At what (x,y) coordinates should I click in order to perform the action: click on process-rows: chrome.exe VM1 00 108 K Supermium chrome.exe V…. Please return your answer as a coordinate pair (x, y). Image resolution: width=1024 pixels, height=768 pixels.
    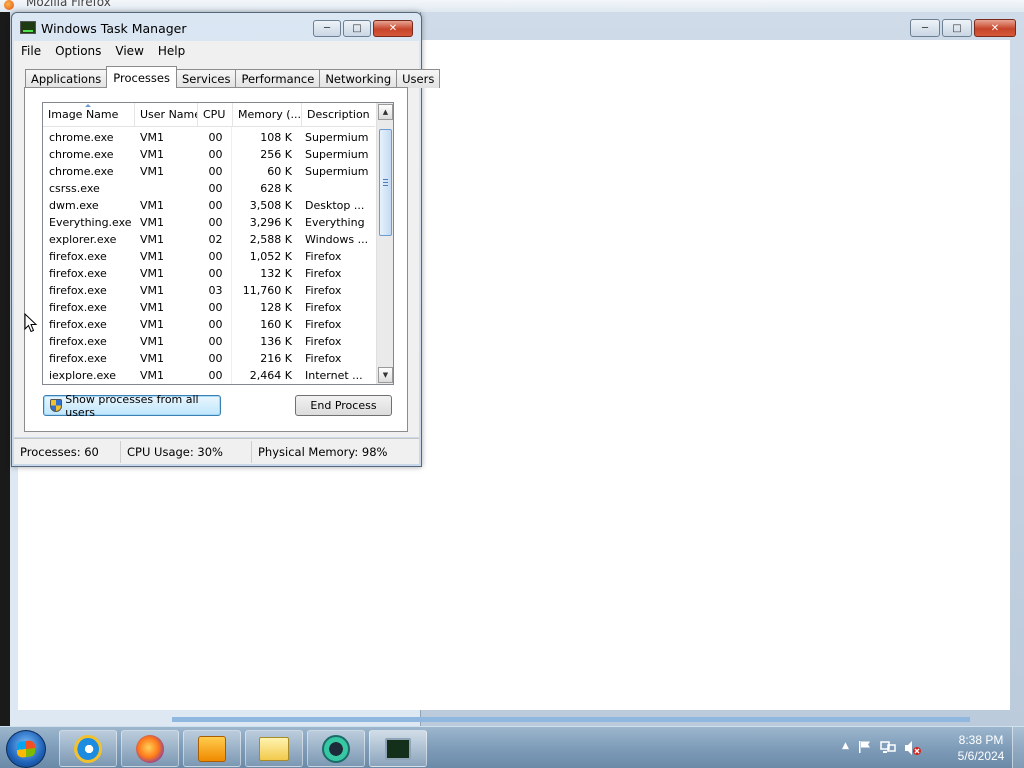
    Looking at the image, I should click on (209, 256).